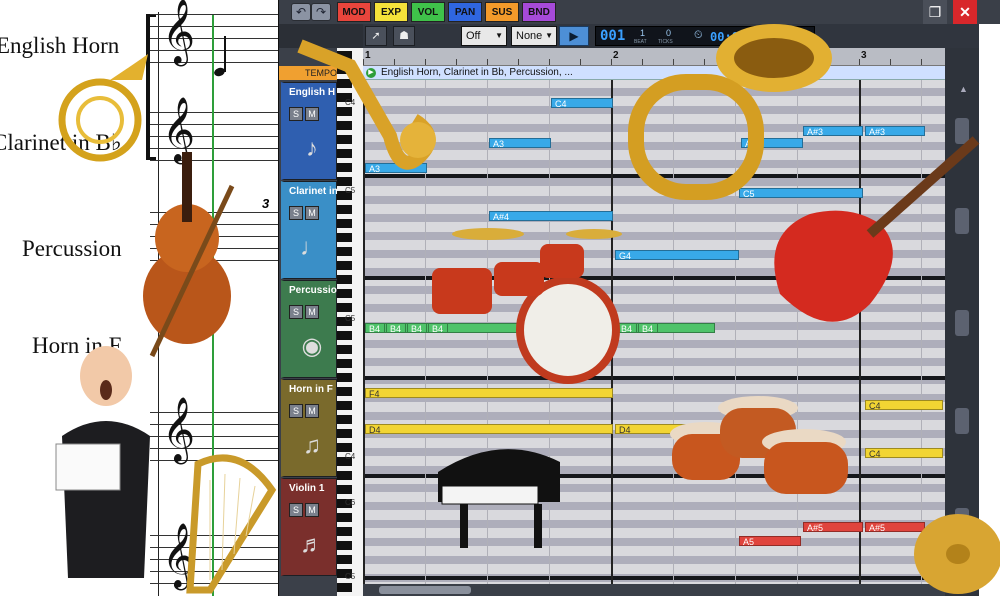 The height and width of the screenshot is (596, 1000). I want to click on track-header: Clarinet in S M ♩, so click(309, 230).